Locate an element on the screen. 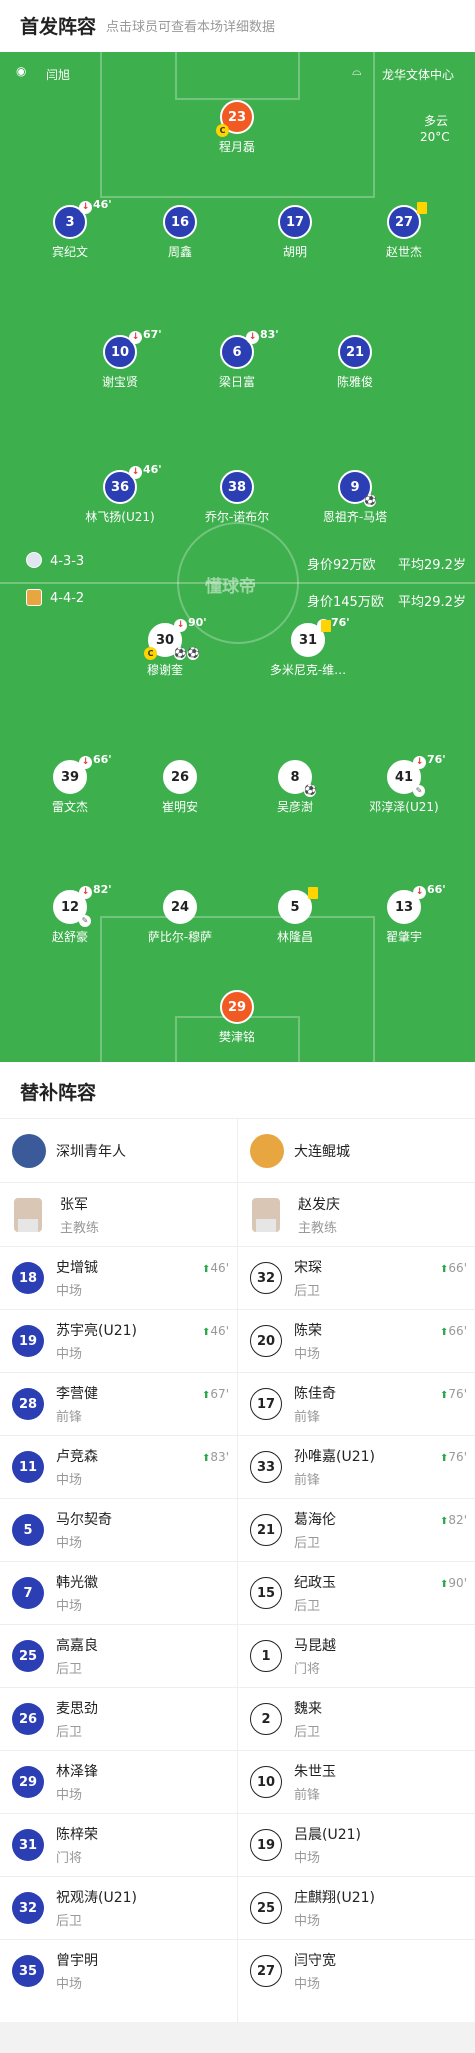 This screenshot has width=475, height=2053. player-number-badge: 12 ↓ 82' ✎ is located at coordinates (82, 905).